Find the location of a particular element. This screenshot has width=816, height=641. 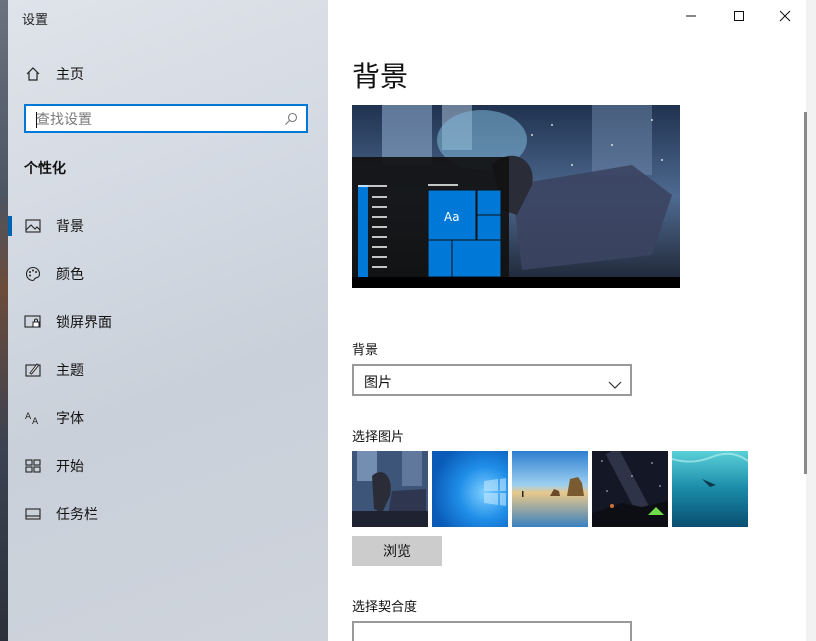

sidebar-item-label: 字体 is located at coordinates (70, 419).